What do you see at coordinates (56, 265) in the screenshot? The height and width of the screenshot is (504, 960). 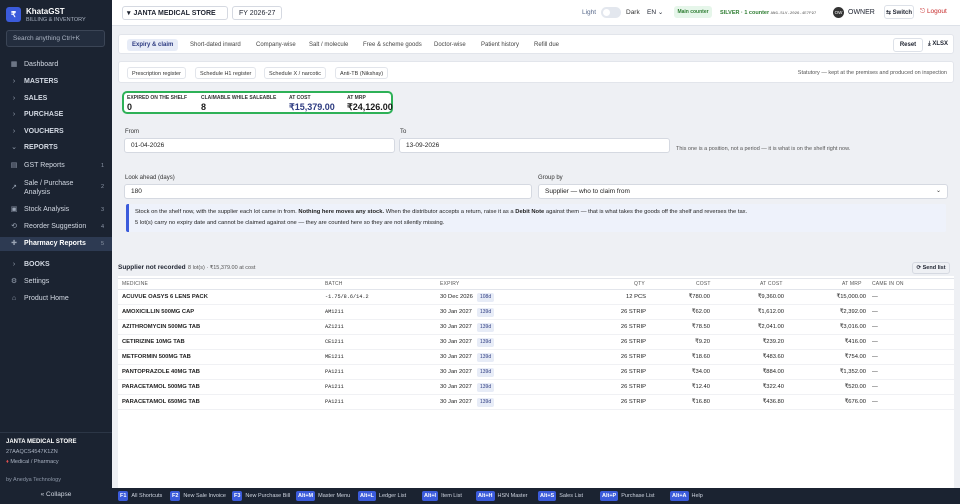 I see `sidebar-item-books: › BOOKS` at bounding box center [56, 265].